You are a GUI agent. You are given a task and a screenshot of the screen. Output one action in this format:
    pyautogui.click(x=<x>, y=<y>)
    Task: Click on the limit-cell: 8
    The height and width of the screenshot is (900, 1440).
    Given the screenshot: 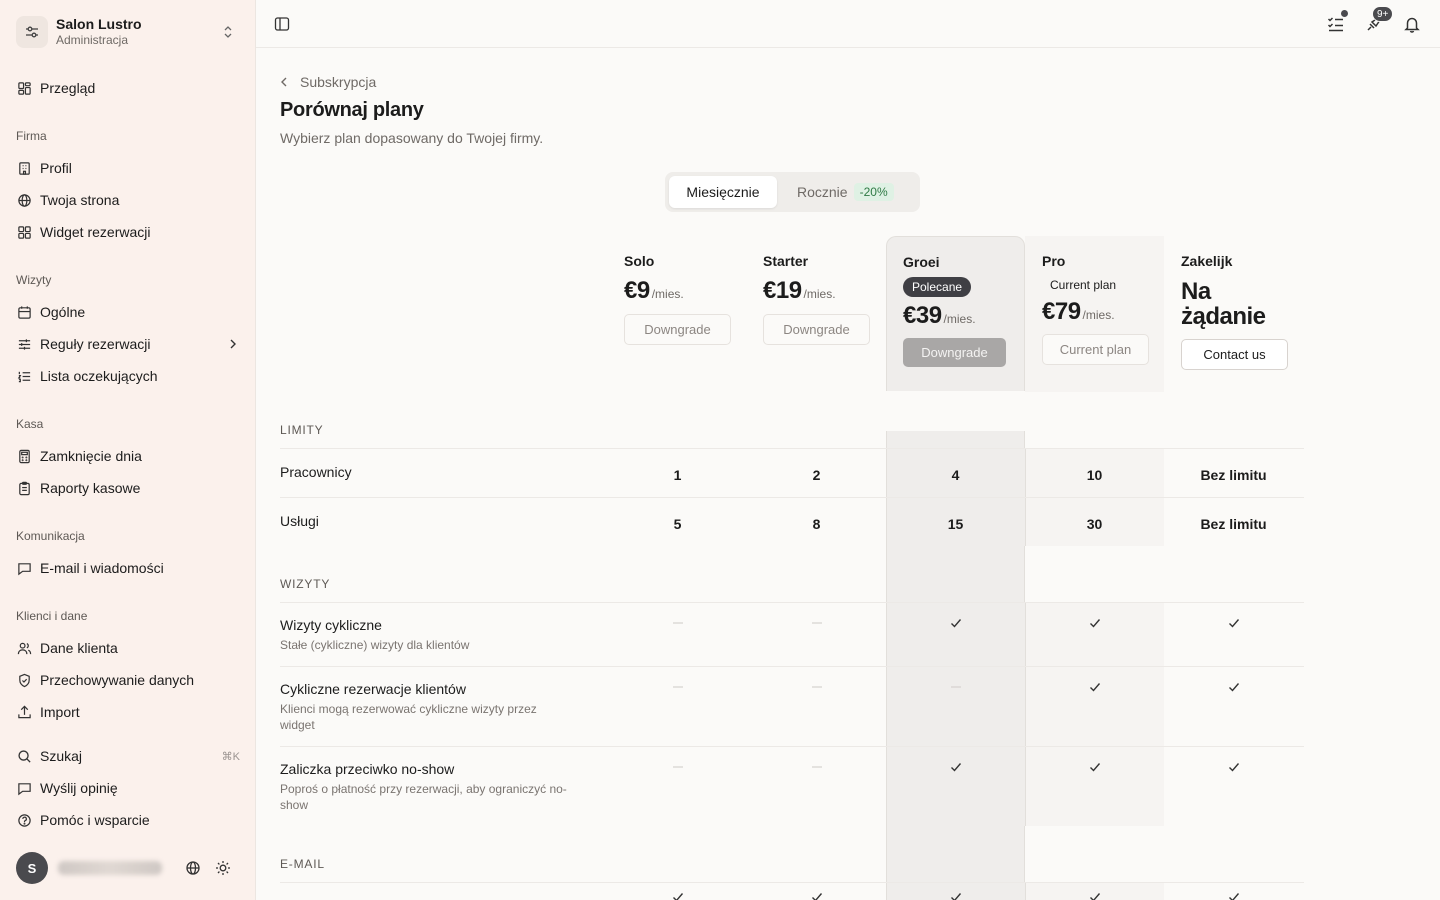 What is the action you would take?
    pyautogui.click(x=816, y=524)
    